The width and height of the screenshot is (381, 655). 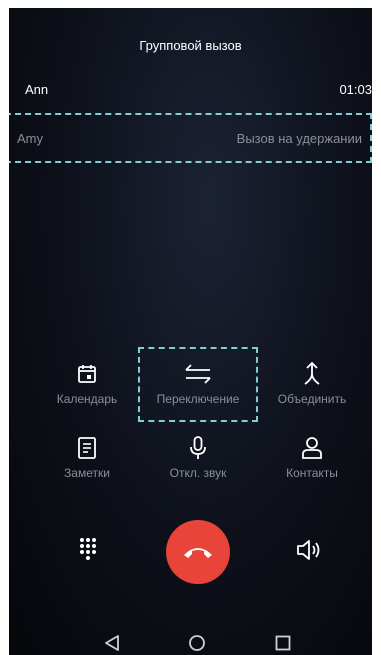 I want to click on active-caller-name: Ann, so click(x=37, y=89).